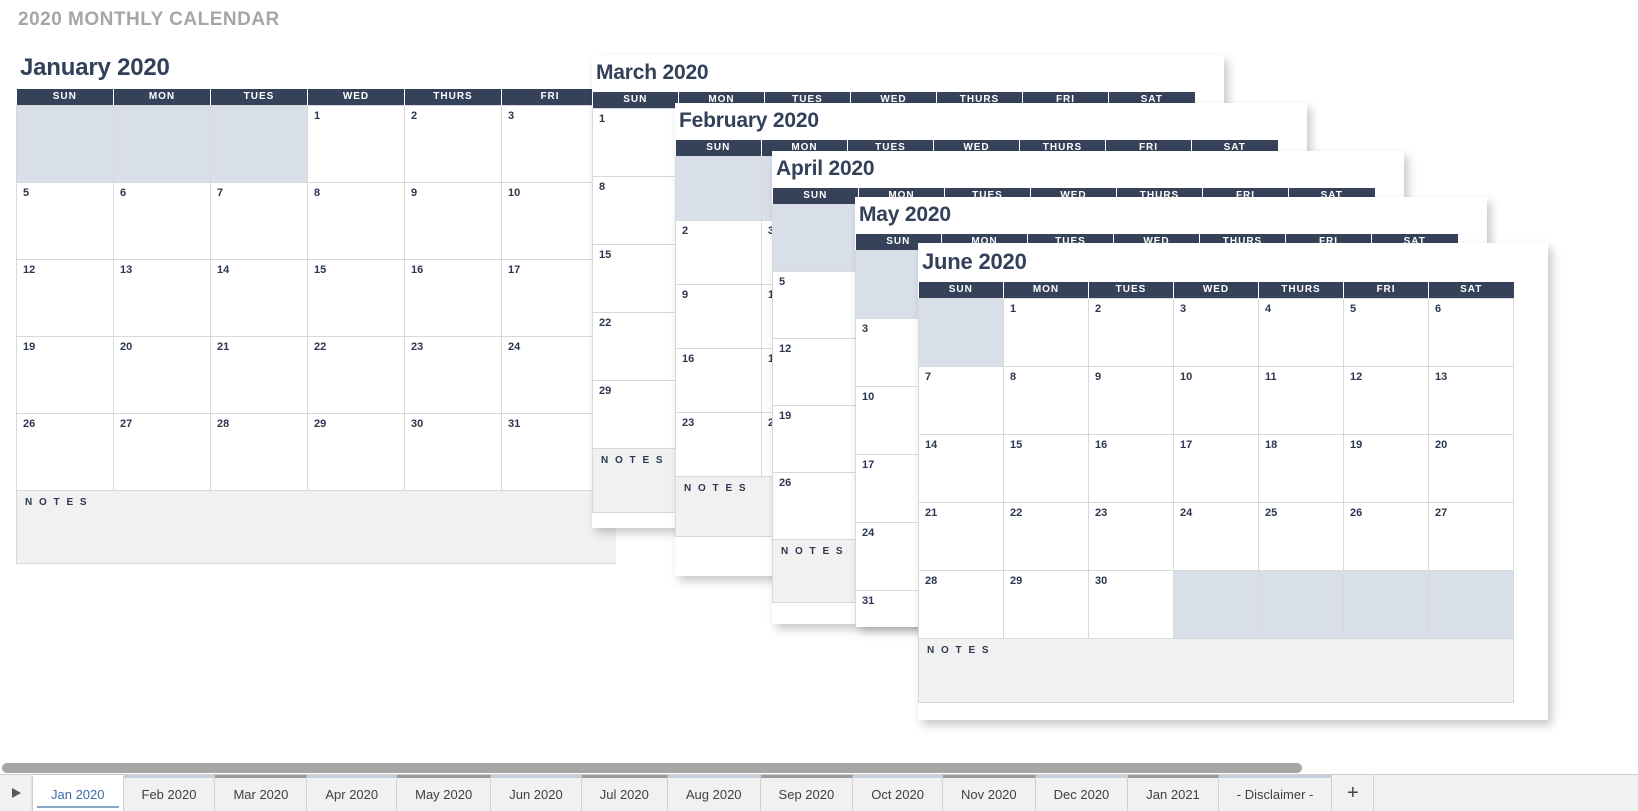  Describe the element at coordinates (1275, 793) in the screenshot. I see `sheet-tab-disclaimer: - Disclaimer -` at that location.